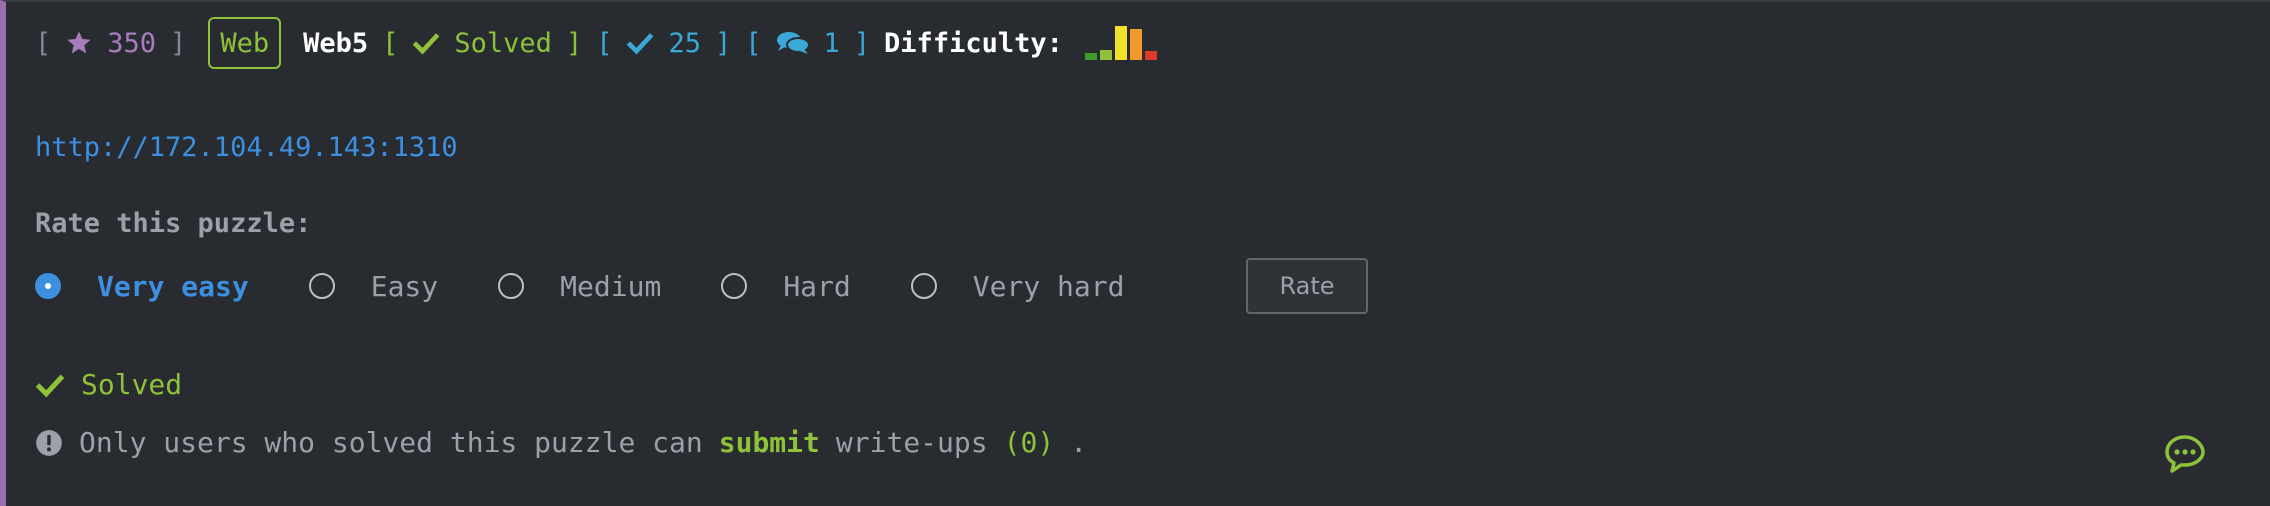 The height and width of the screenshot is (506, 2270). I want to click on solves-bracket-open: [, so click(604, 43).